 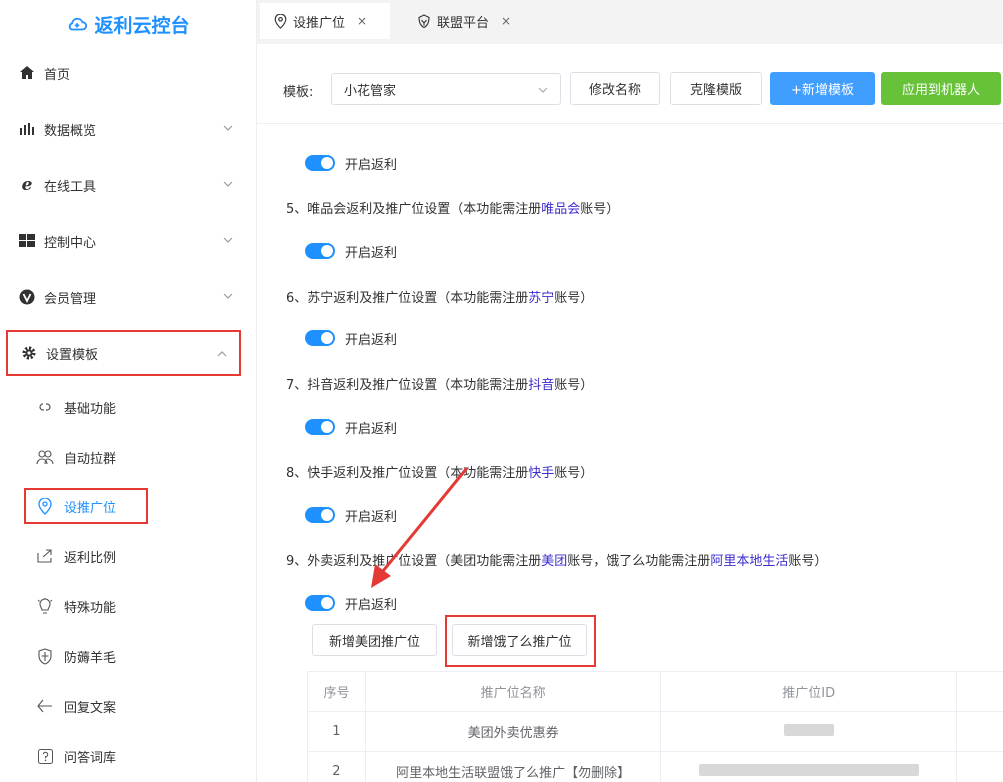 What do you see at coordinates (90, 459) in the screenshot?
I see `sidebar-subitem-label: 自动拉群` at bounding box center [90, 459].